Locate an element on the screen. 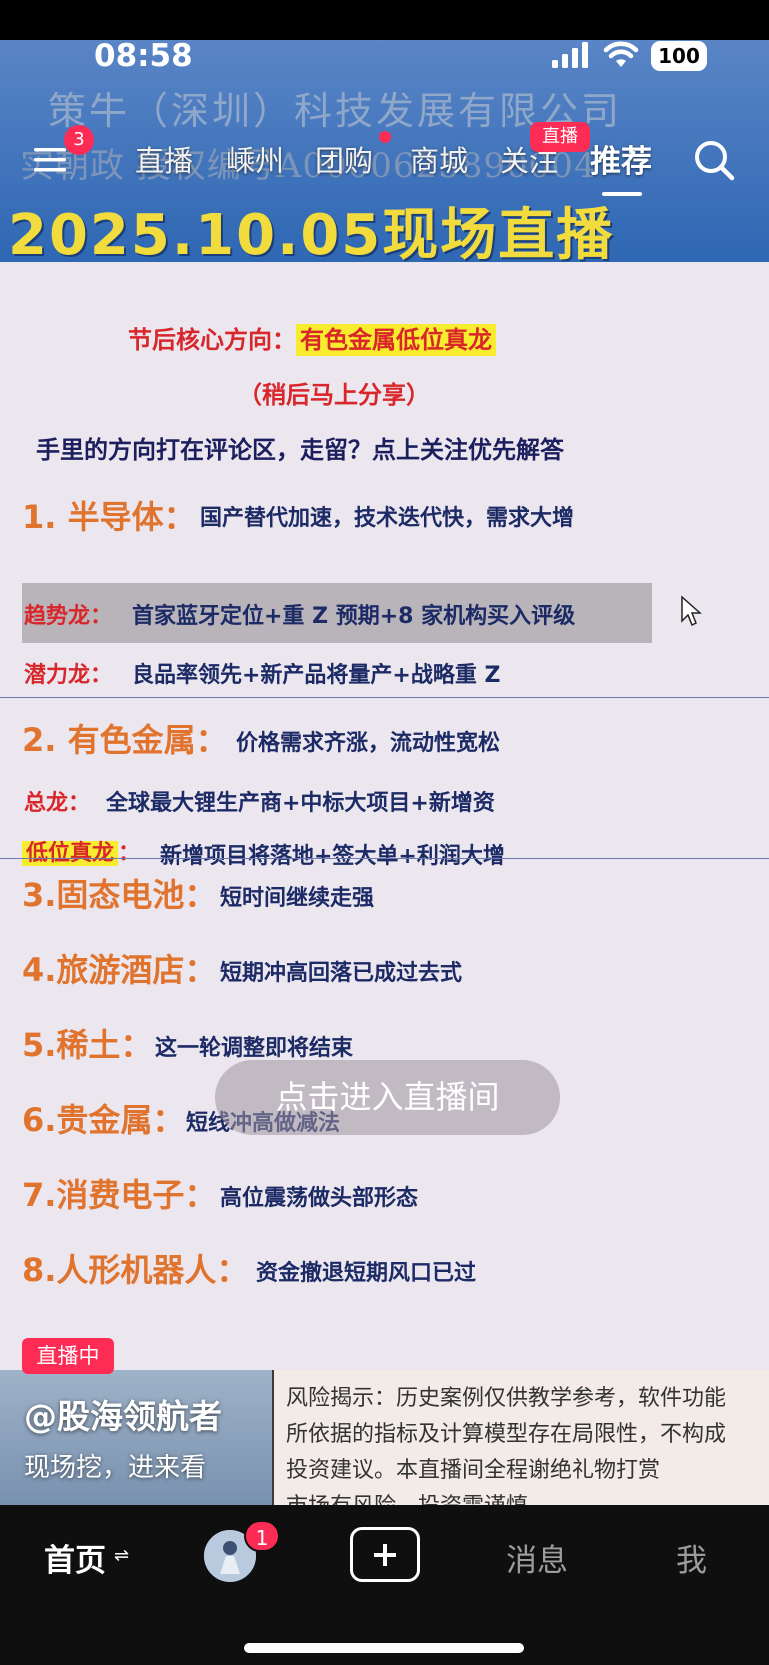  sector-3-desc: 短时间继续走强 is located at coordinates (297, 898).